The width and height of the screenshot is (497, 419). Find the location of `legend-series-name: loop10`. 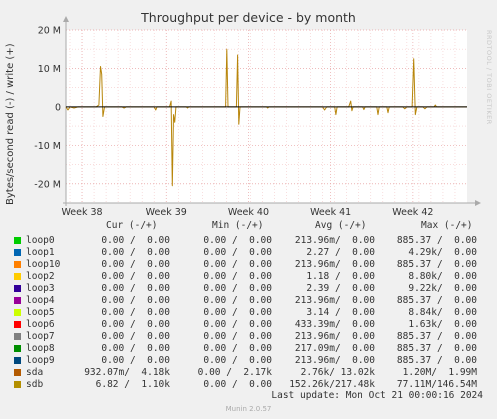

legend-series-name: loop10 is located at coordinates (43, 264).